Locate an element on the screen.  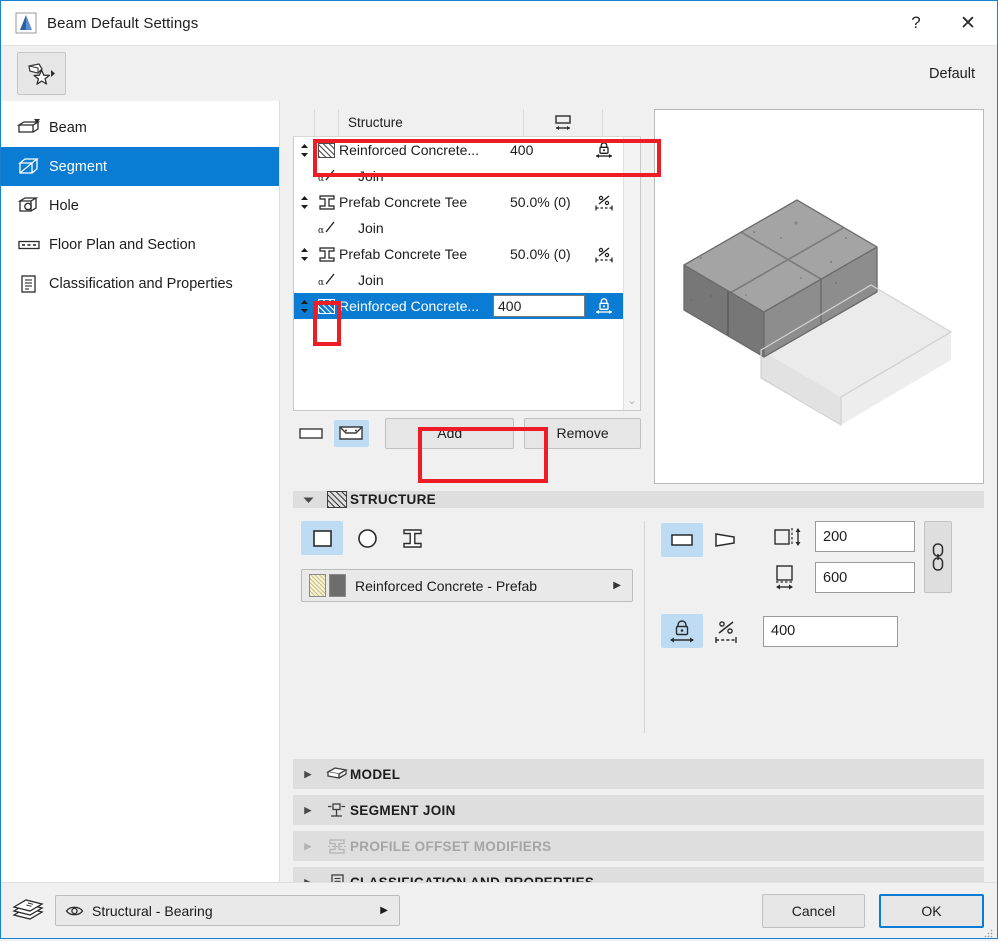
cancel-button: Cancel is located at coordinates (813, 911).